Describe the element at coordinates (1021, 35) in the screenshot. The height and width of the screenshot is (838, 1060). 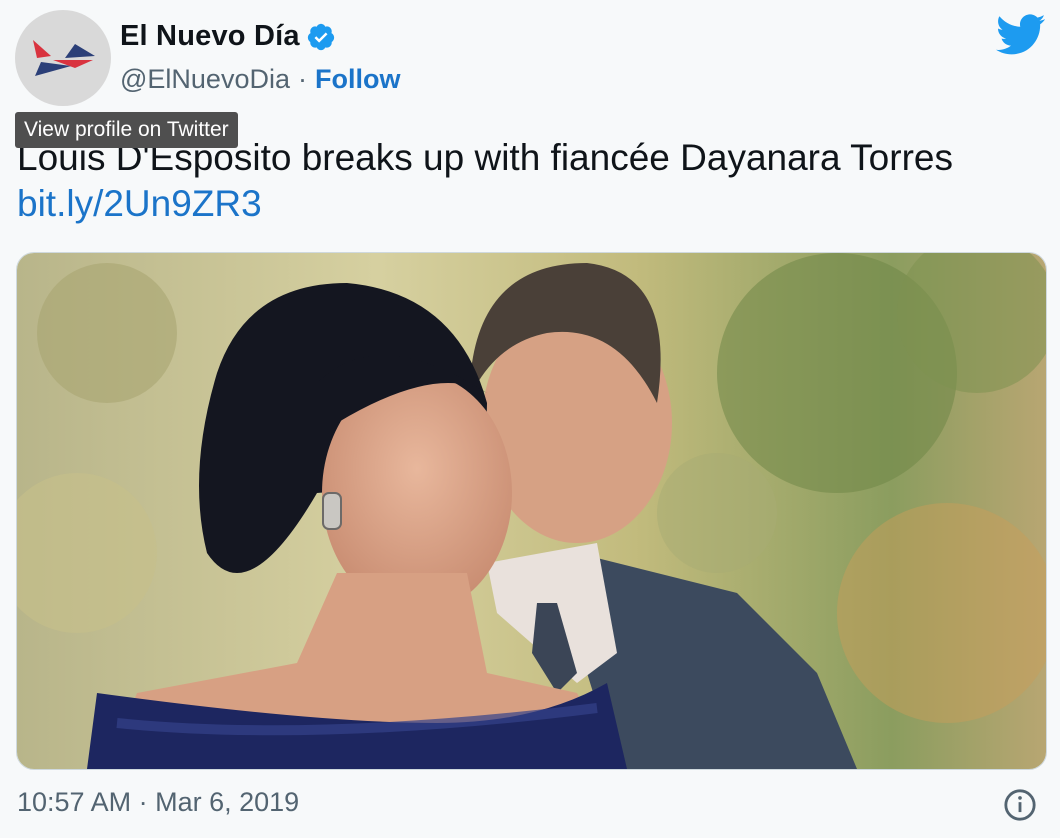
I see `twitter-bird-icon` at that location.